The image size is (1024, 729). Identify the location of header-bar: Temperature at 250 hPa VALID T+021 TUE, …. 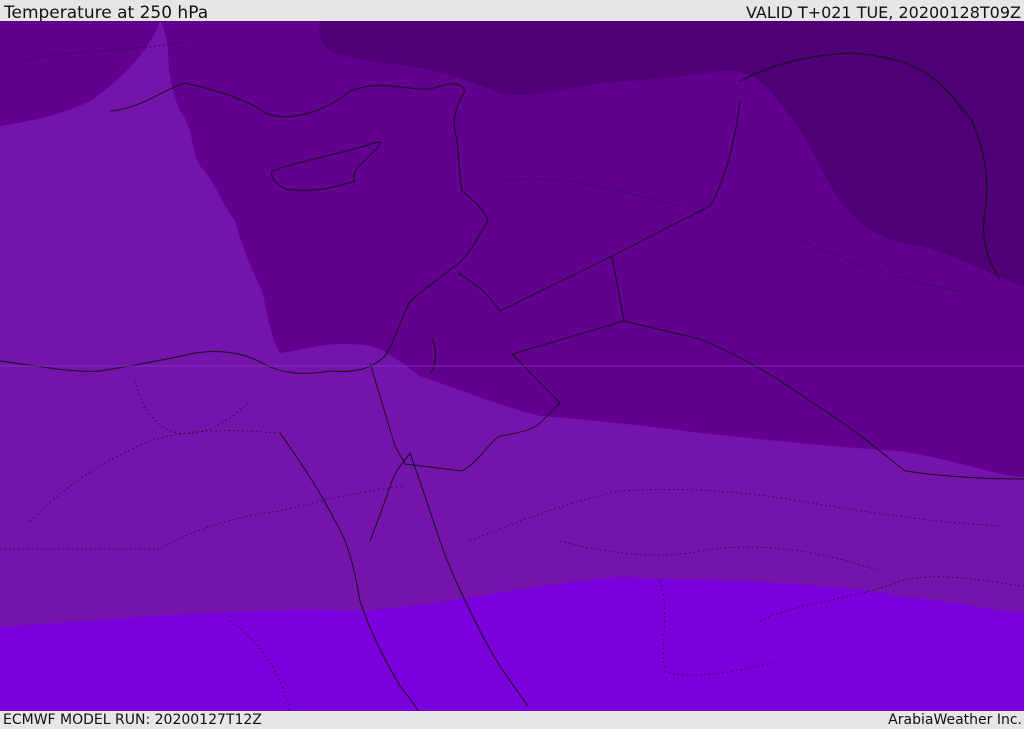
(512, 11).